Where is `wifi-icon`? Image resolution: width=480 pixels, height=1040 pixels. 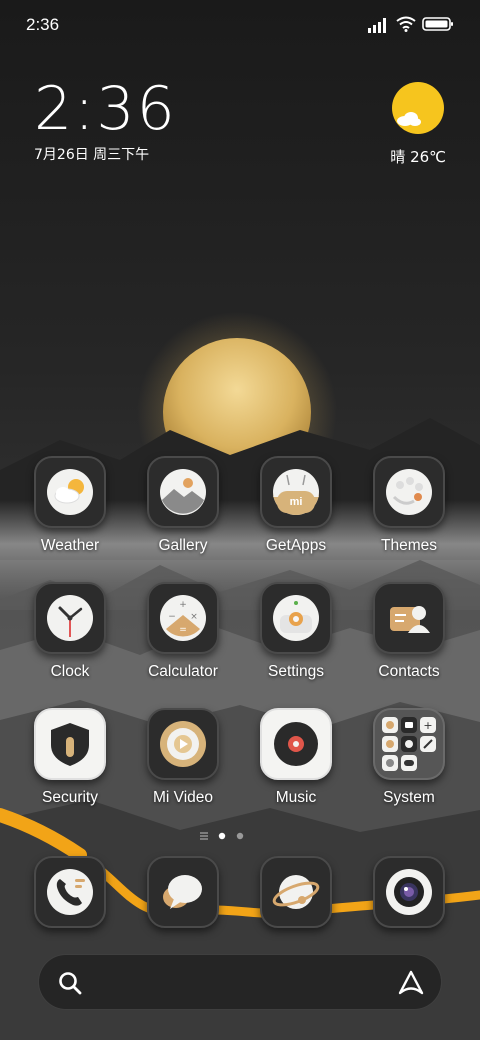
wifi-icon is located at coordinates (406, 24).